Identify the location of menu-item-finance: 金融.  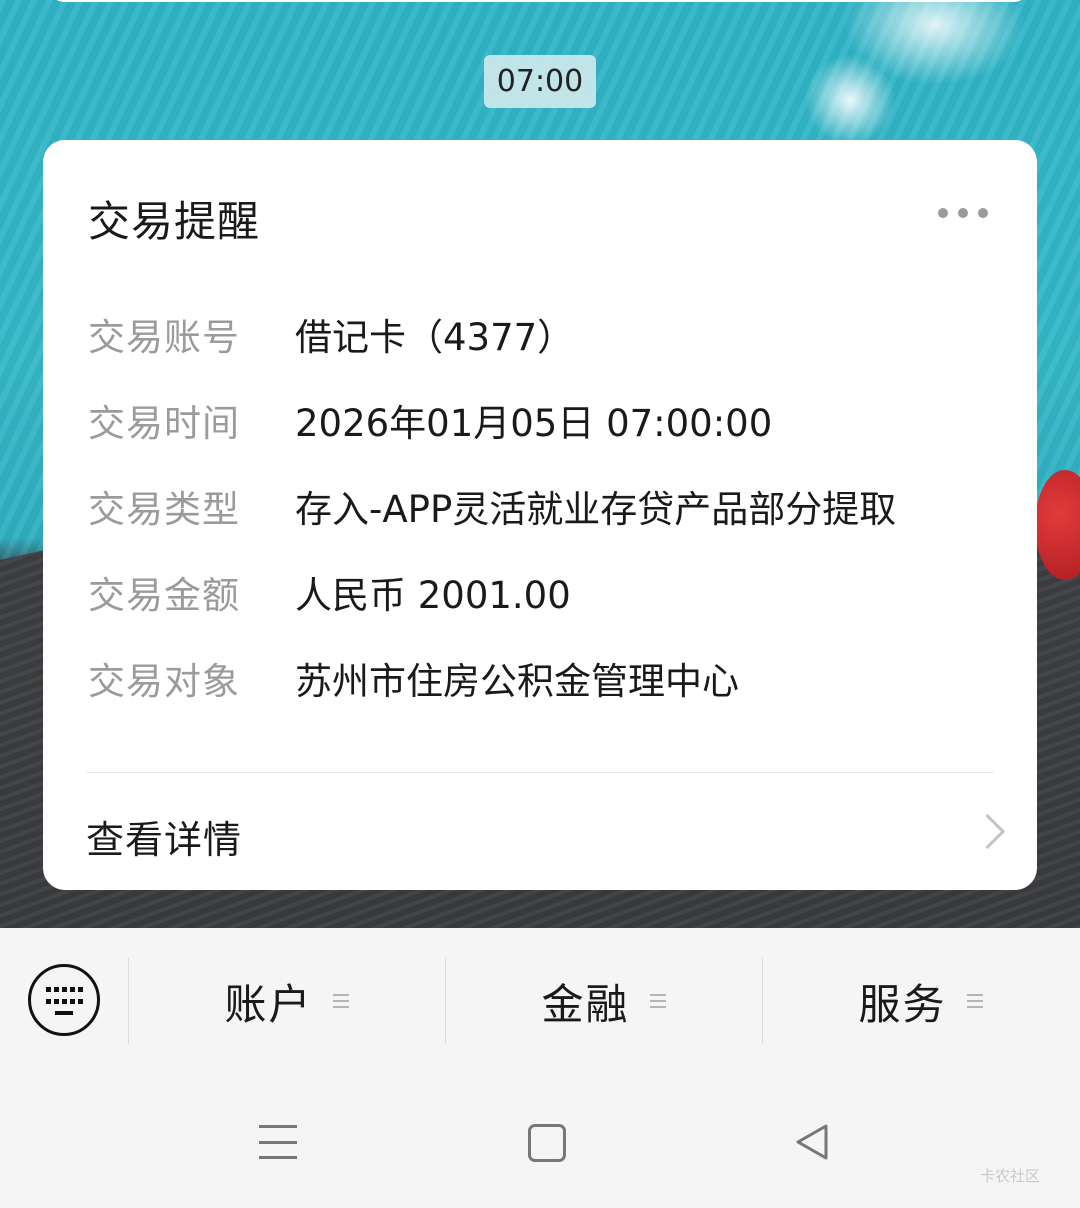
(603, 1001).